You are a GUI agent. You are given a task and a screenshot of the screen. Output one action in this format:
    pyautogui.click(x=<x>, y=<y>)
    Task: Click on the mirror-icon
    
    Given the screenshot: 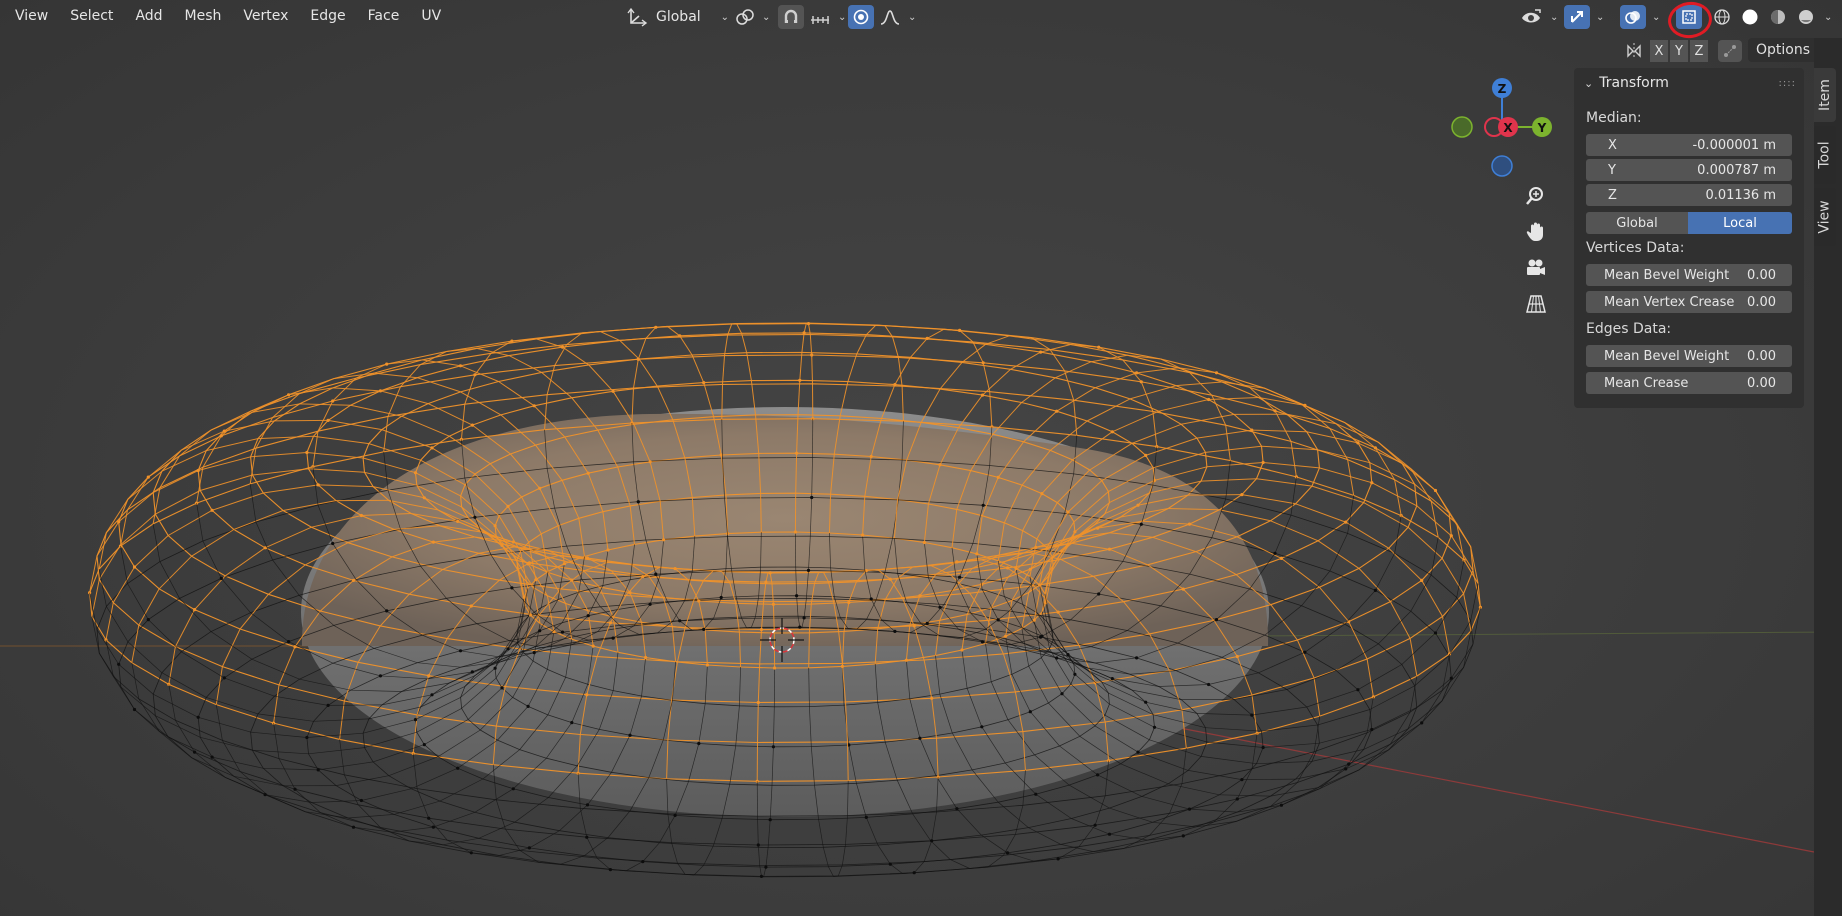 What is the action you would take?
    pyautogui.click(x=1634, y=51)
    